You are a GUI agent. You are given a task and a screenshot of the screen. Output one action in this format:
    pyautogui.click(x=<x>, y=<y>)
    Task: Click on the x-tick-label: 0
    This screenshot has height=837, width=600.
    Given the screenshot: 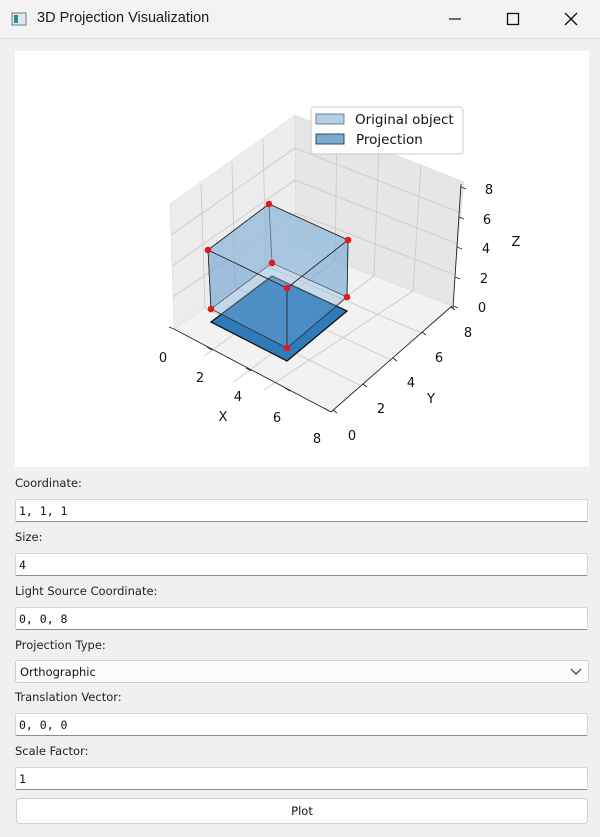 What is the action you would take?
    pyautogui.click(x=163, y=358)
    